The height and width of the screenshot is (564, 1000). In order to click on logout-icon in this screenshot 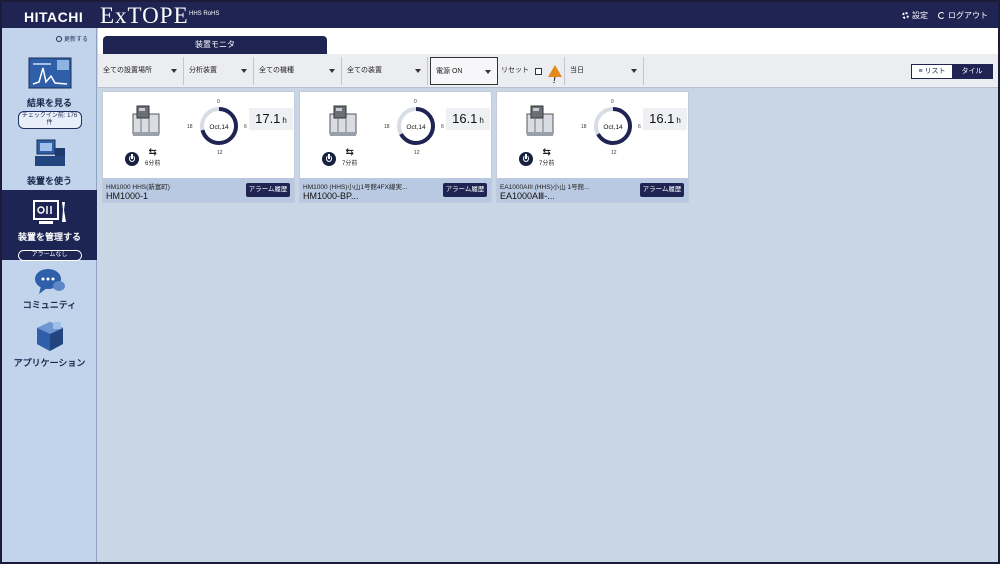, I will do `click(941, 15)`.